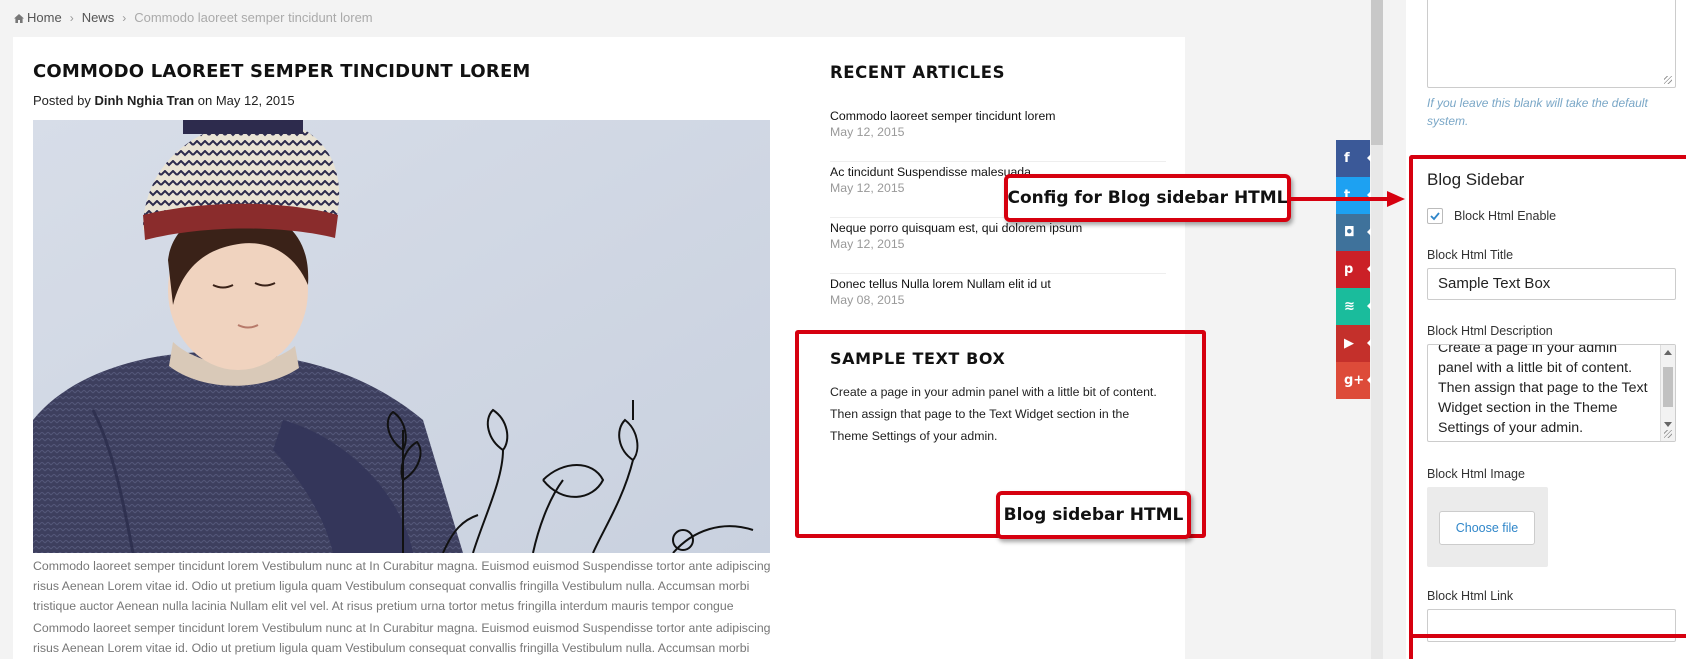  Describe the element at coordinates (98, 17) in the screenshot. I see `breadcrumb-news: News` at that location.